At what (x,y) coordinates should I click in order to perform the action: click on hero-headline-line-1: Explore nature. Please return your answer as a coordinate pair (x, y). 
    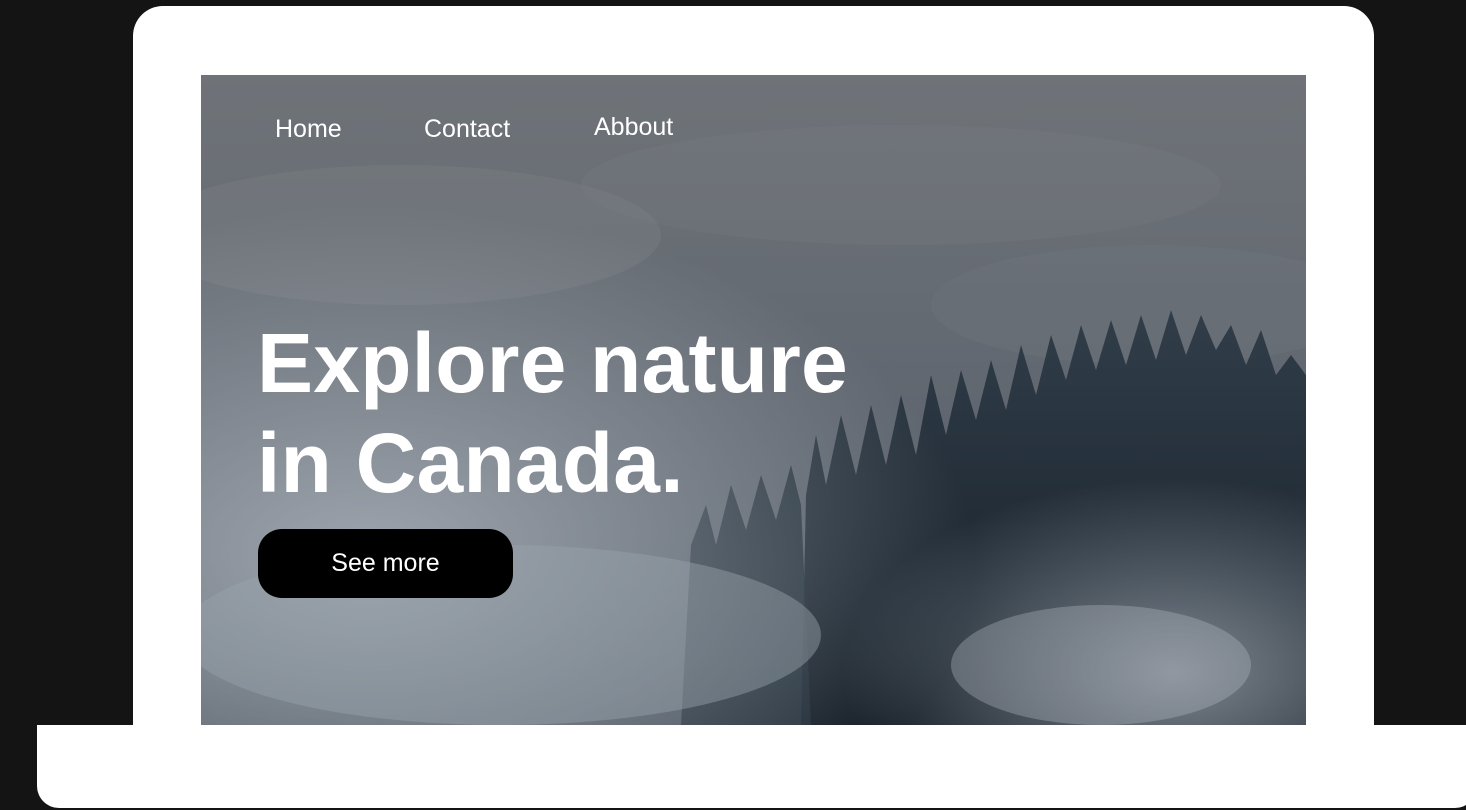
    Looking at the image, I should click on (552, 363).